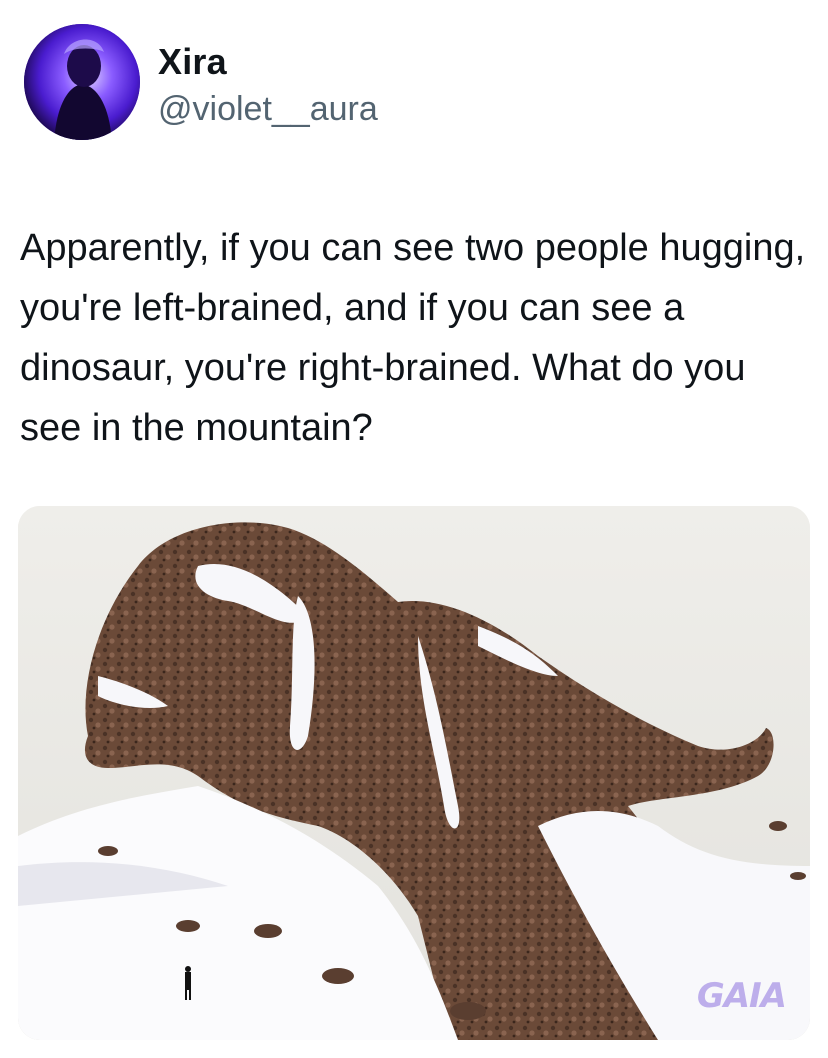 This screenshot has width=828, height=1058. I want to click on user-handle: @violet__aura, so click(268, 109).